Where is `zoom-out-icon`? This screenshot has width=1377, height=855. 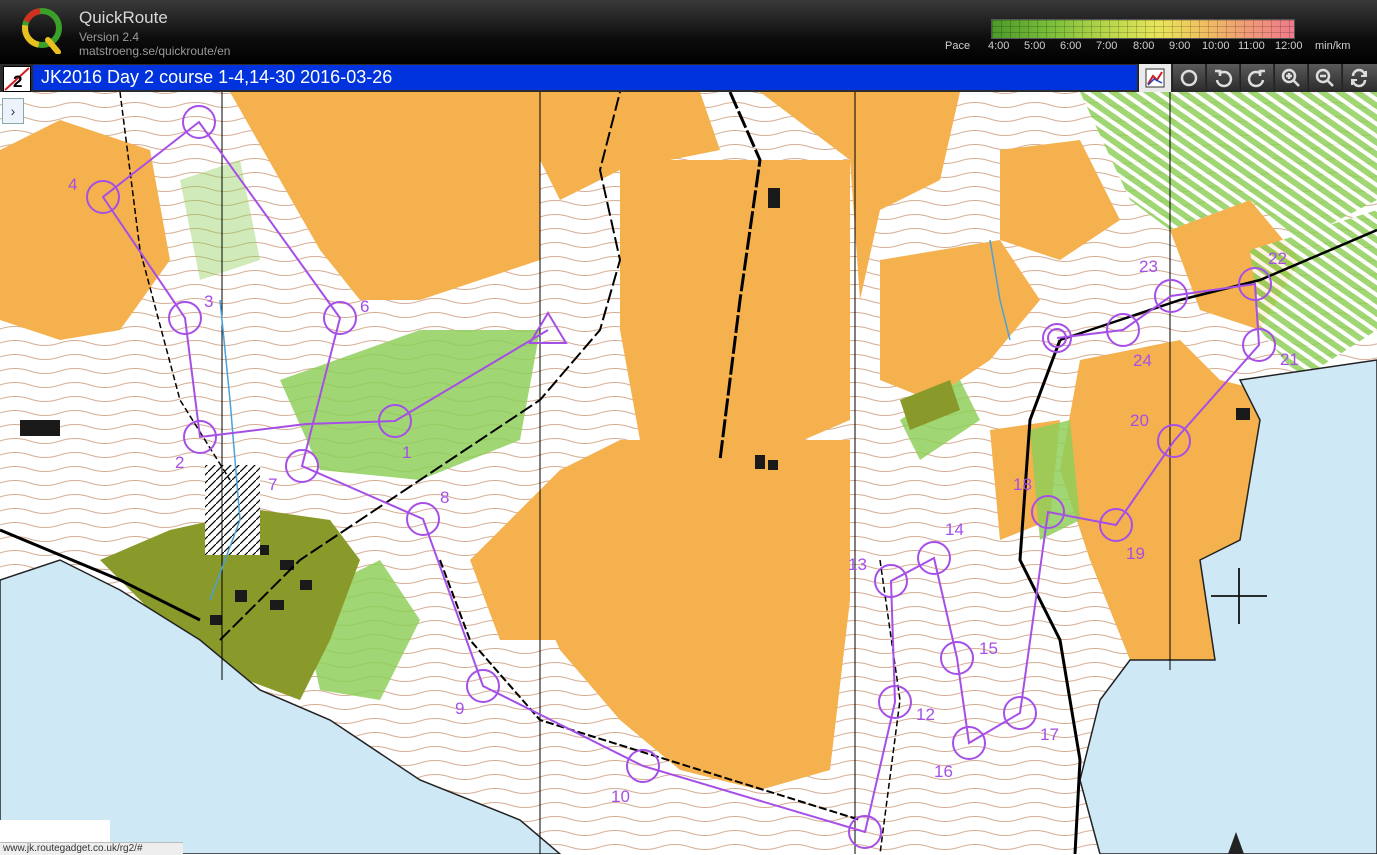
zoom-out-icon is located at coordinates (1324, 77).